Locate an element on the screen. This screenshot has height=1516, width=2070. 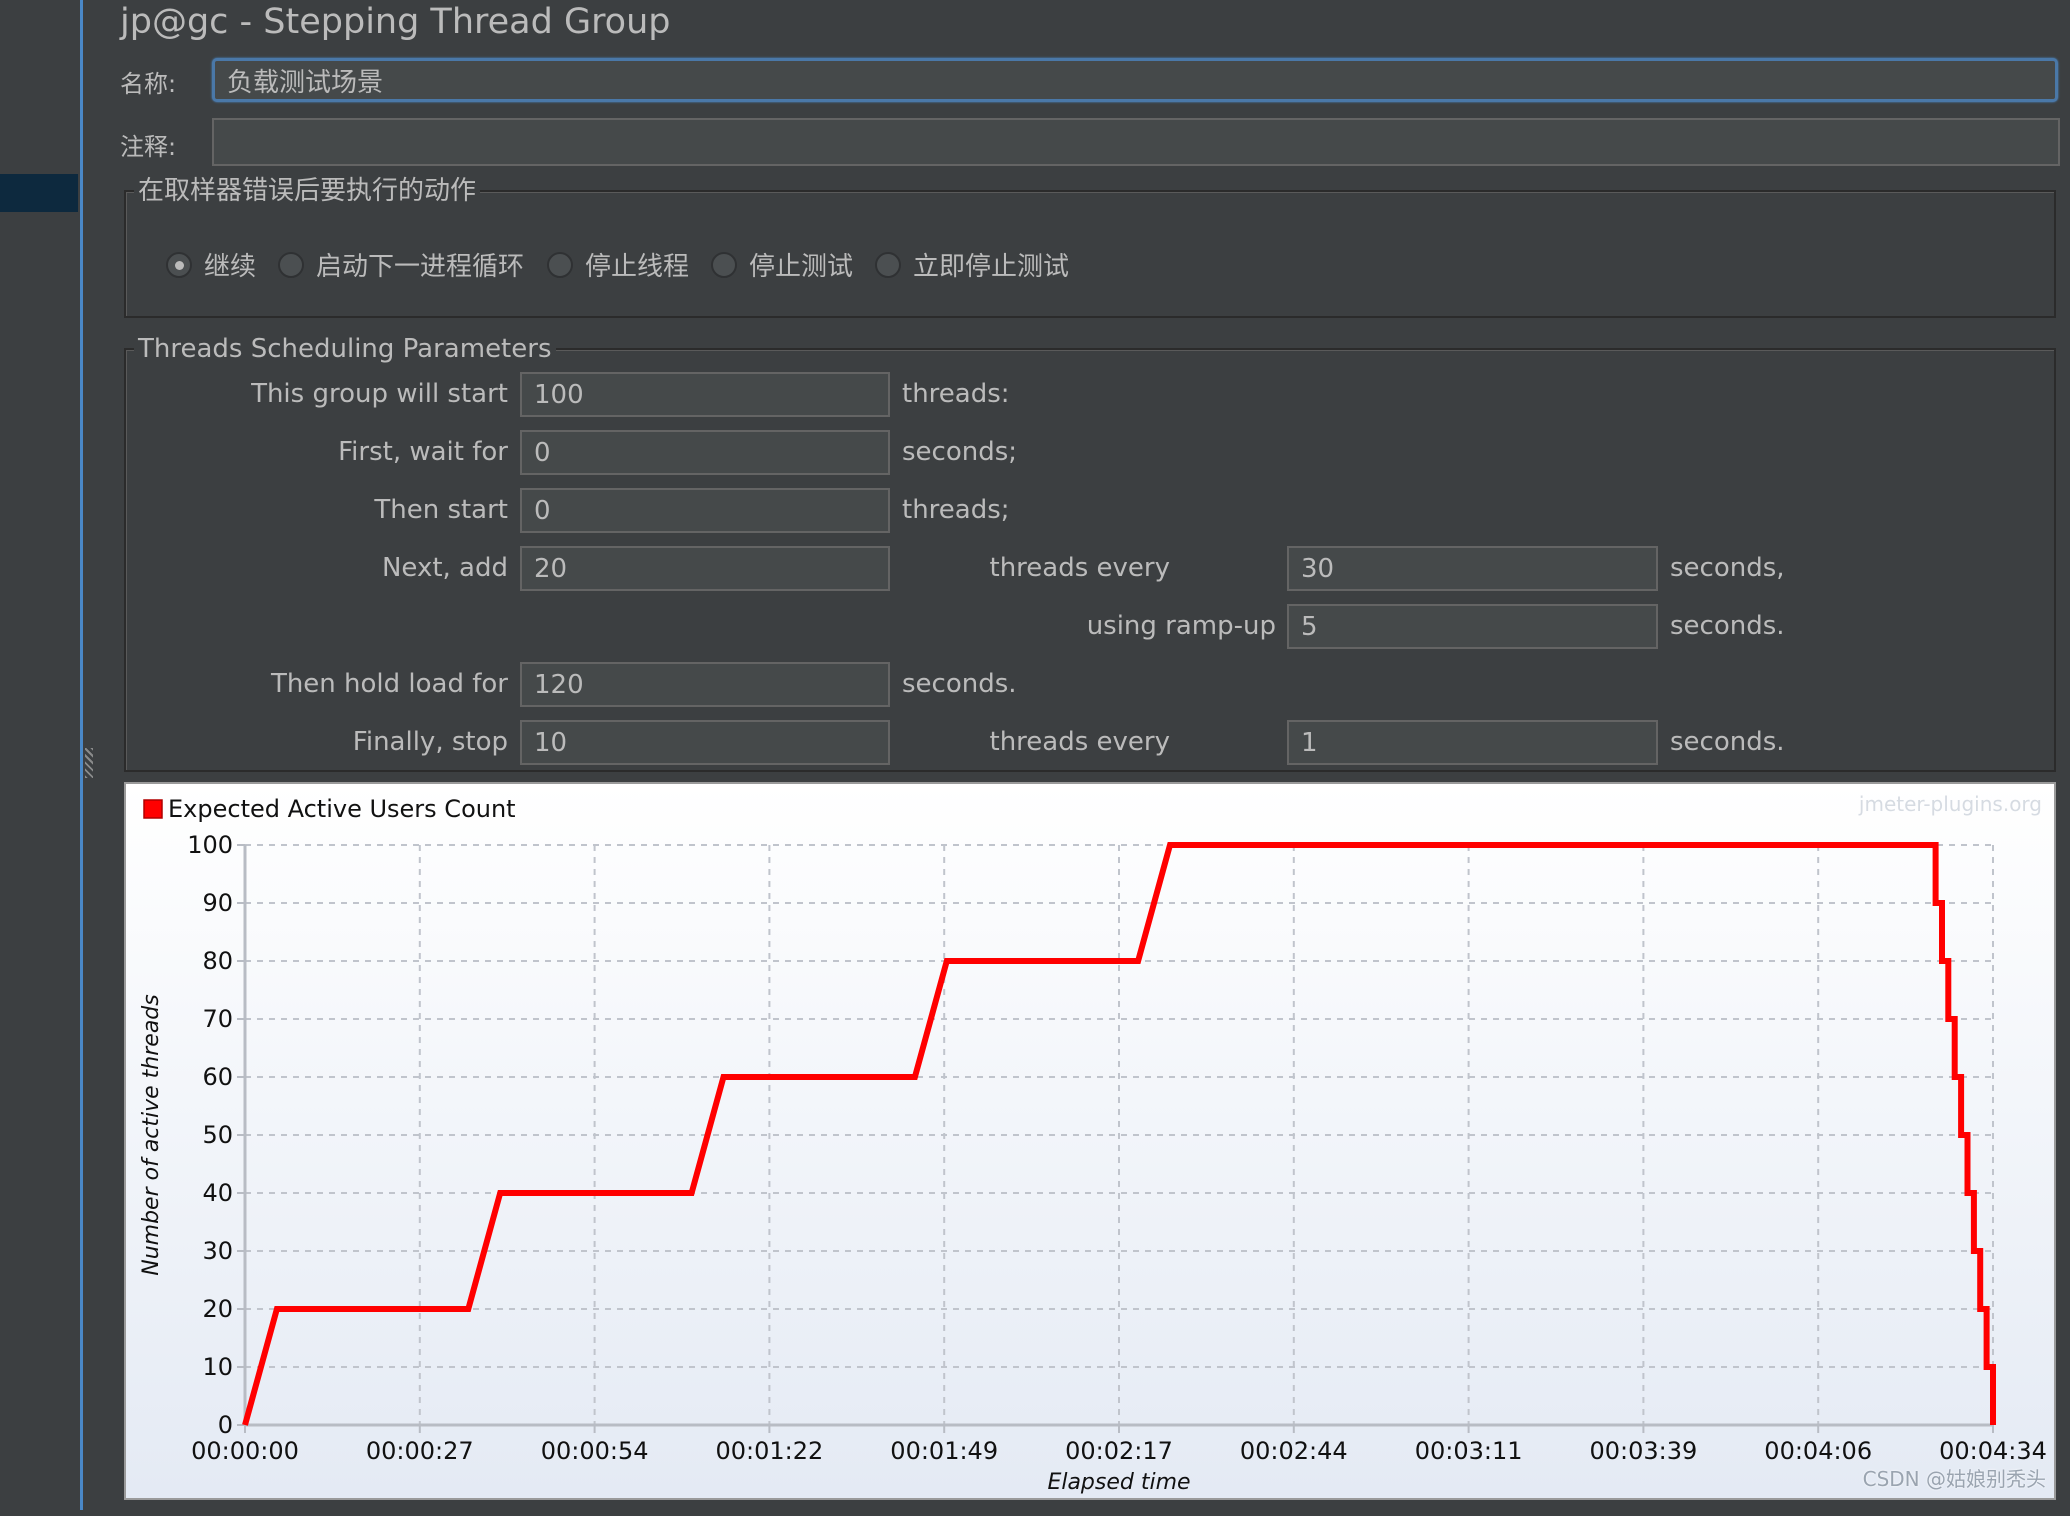
then-start-label: Then start is located at coordinates (441, 510).